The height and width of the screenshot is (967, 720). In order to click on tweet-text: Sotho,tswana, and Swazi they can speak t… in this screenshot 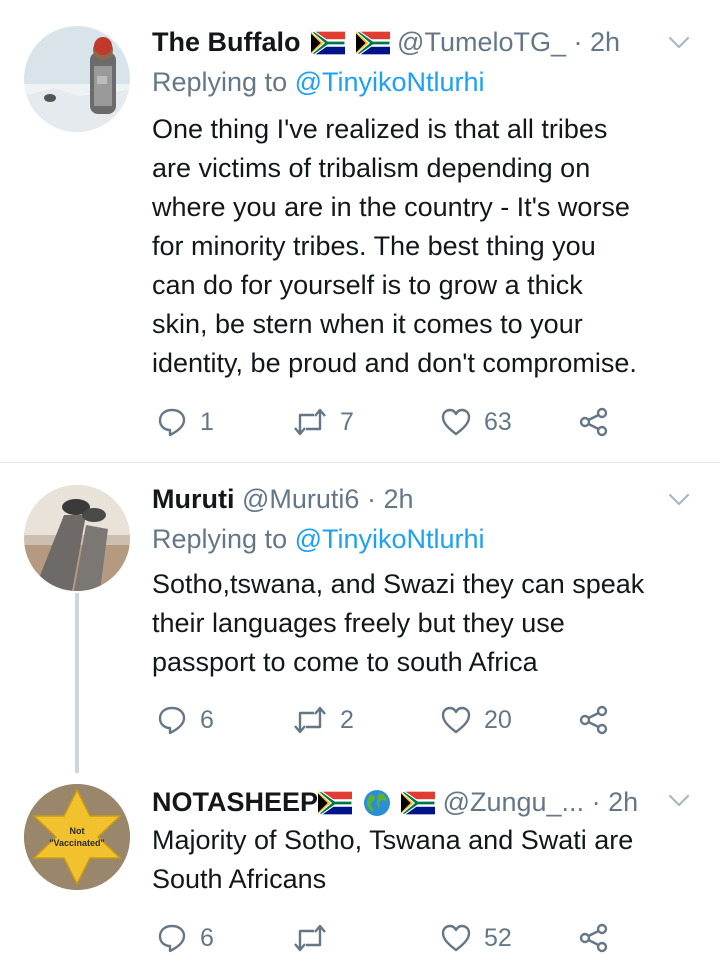, I will do `click(424, 623)`.